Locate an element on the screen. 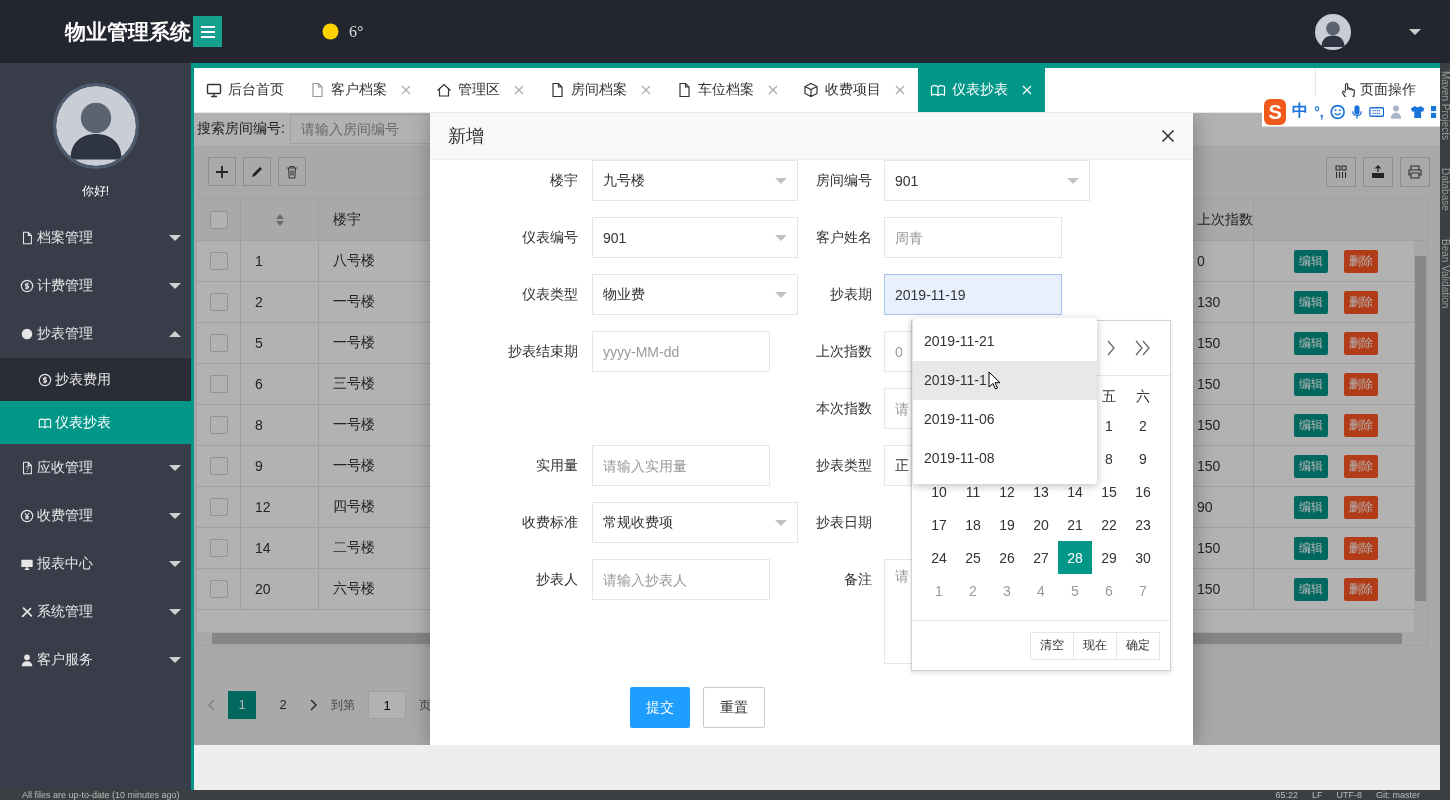  weekday-label: 六 is located at coordinates (1143, 396).